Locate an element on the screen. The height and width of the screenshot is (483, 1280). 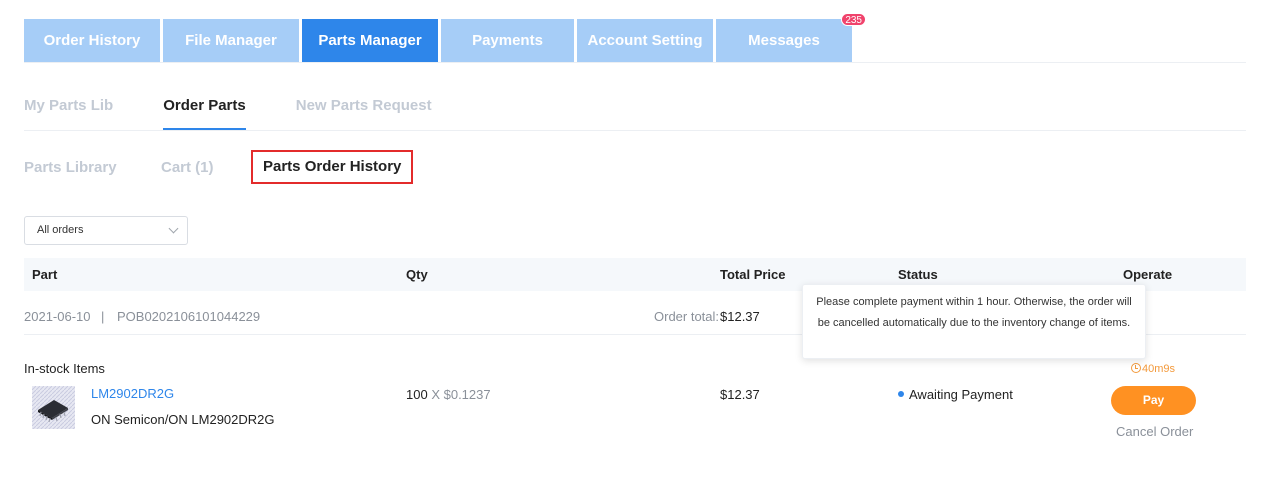
pay-button: Pay is located at coordinates (1153, 400).